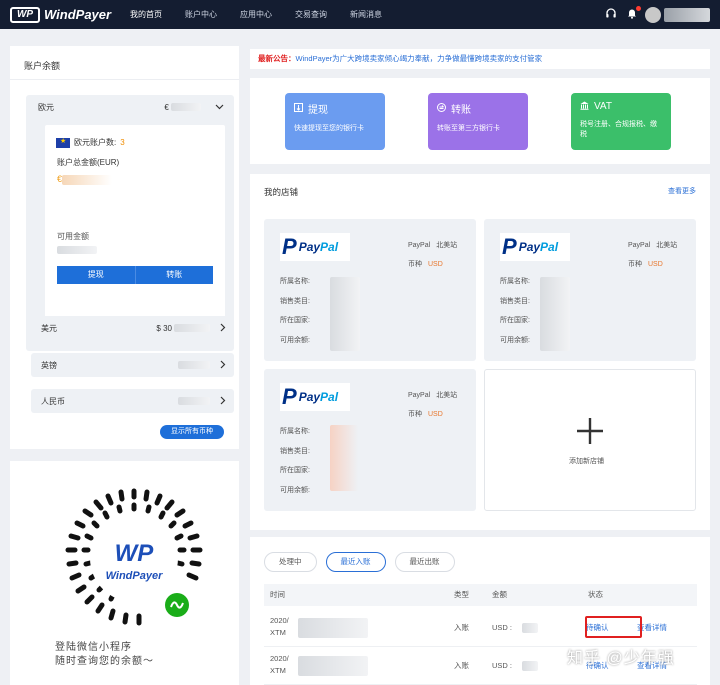 This screenshot has height=685, width=720. Describe the element at coordinates (298, 108) in the screenshot. I see `withdraw-icon` at that location.